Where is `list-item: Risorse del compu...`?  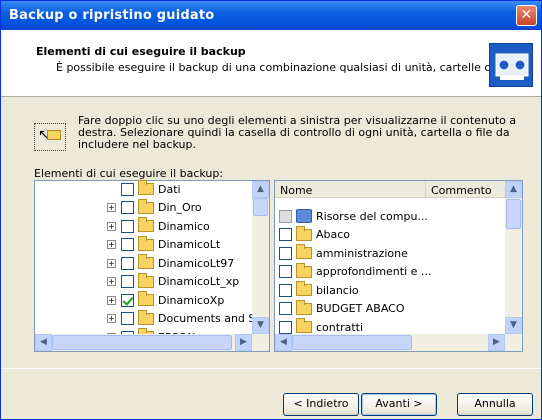
list-item: Risorse del compu... is located at coordinates (353, 216).